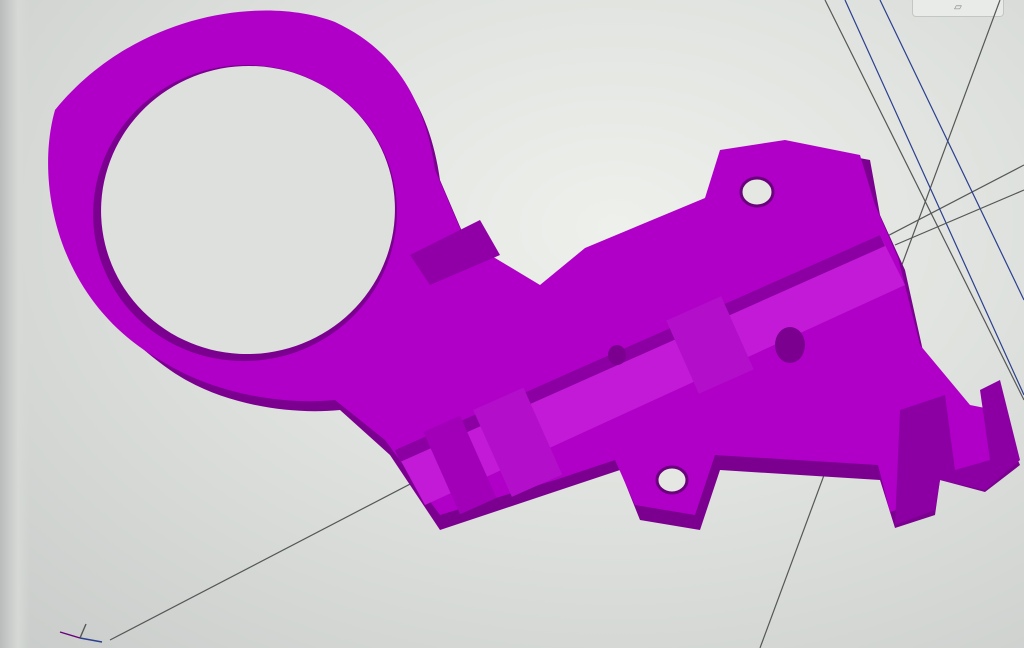  What do you see at coordinates (672, 480) in the screenshot?
I see `mounting-hole-bottom` at bounding box center [672, 480].